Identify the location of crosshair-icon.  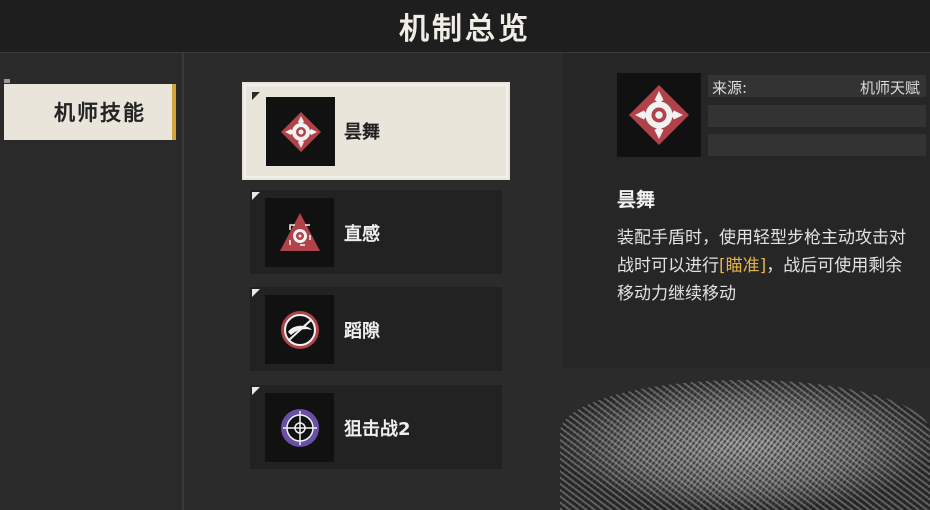
(299, 427).